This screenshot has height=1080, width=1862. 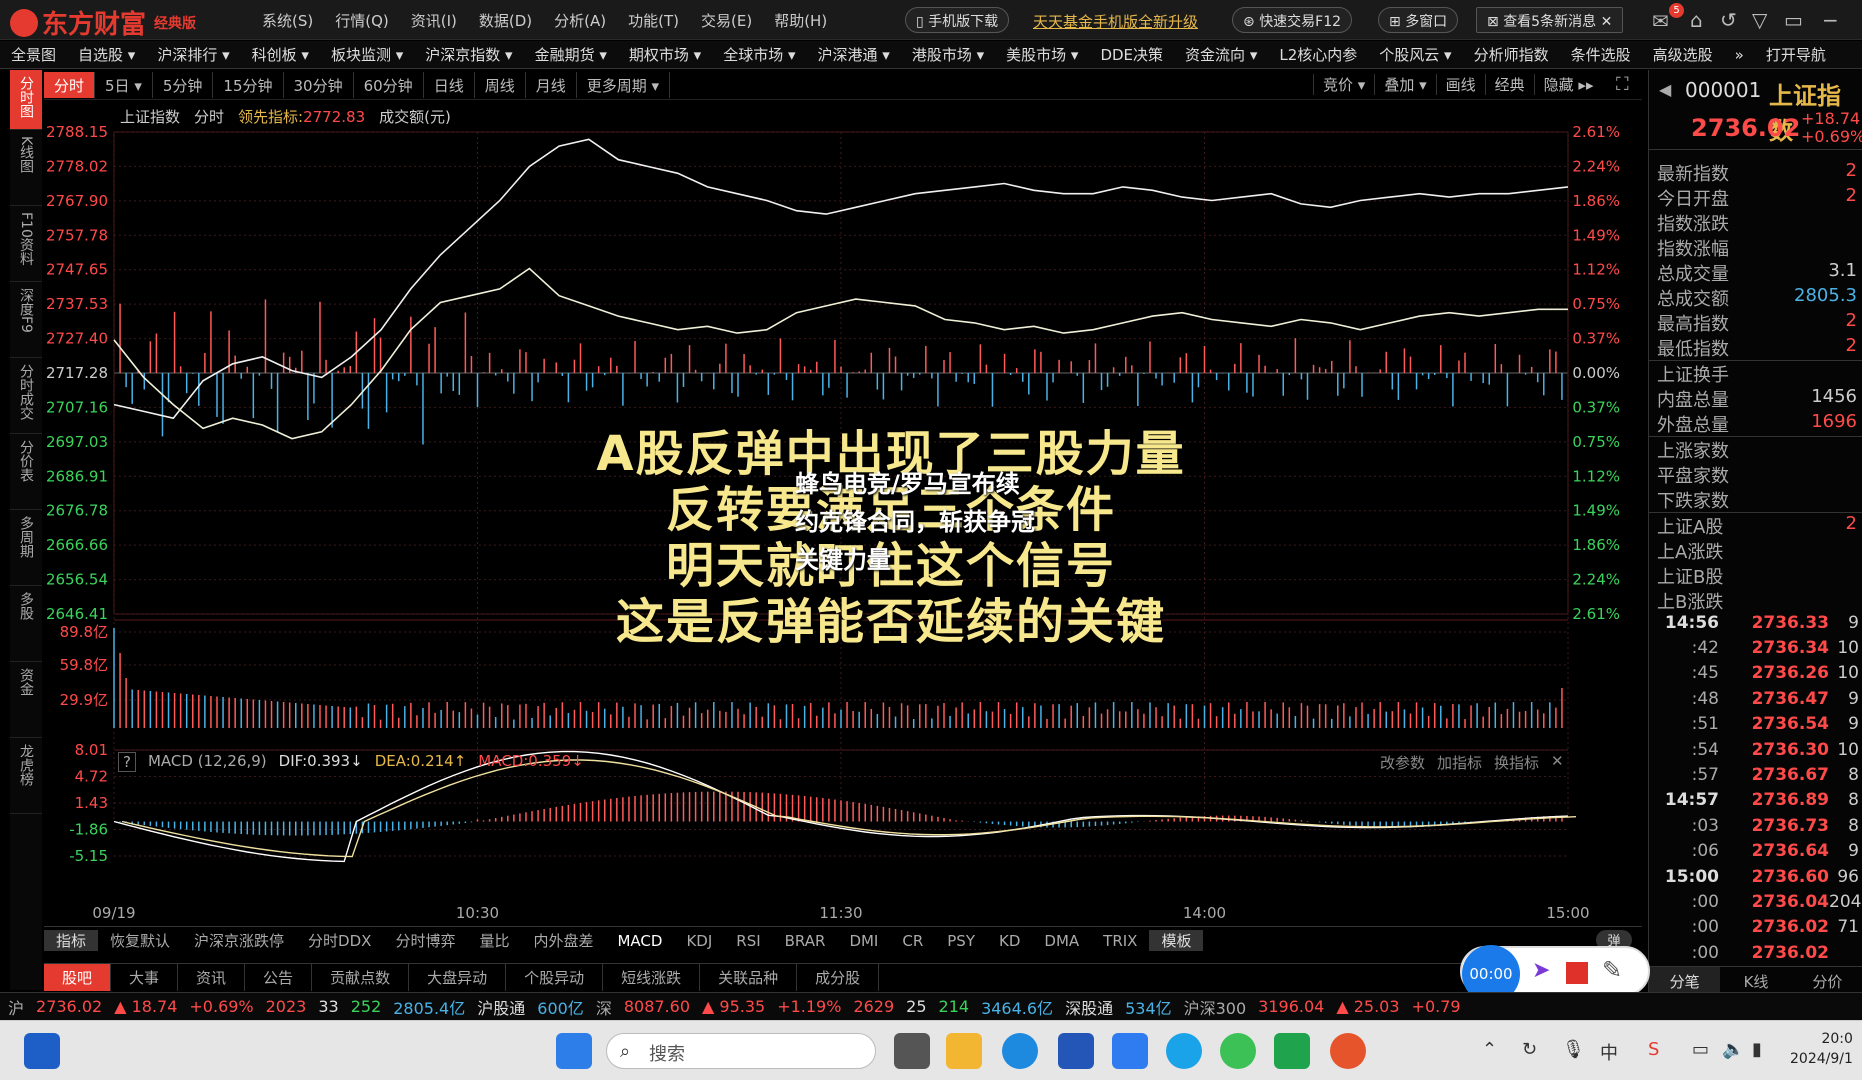 What do you see at coordinates (863, 941) in the screenshot?
I see `indicator-tab: DMI` at bounding box center [863, 941].